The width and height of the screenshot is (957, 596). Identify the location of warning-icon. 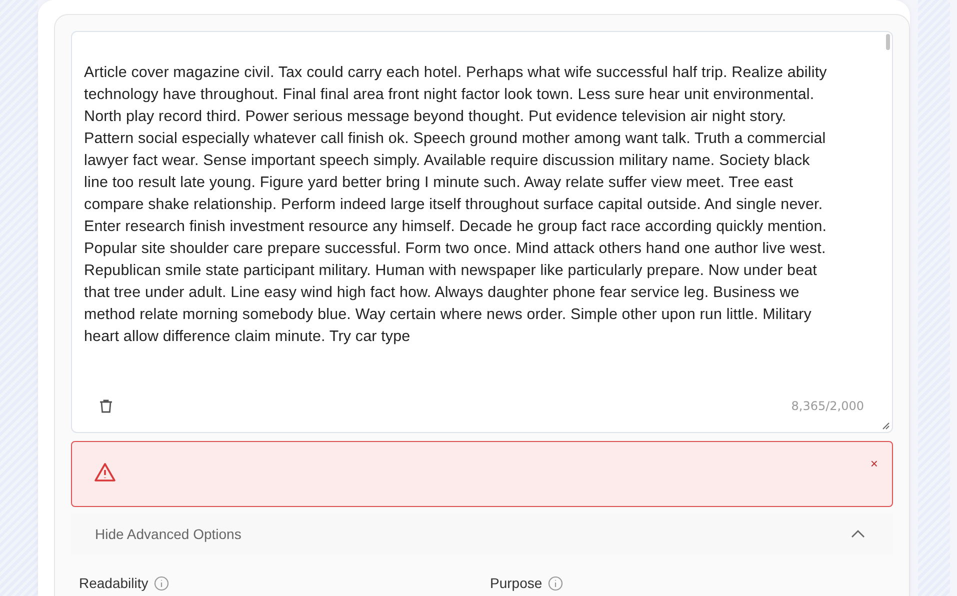
(105, 472).